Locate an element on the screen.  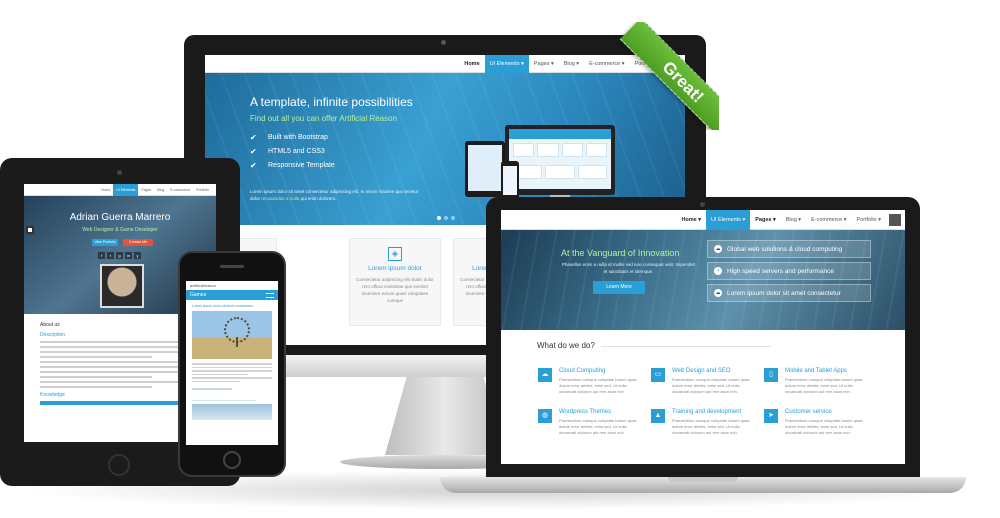
hamburger-icon is located at coordinates (270, 295).